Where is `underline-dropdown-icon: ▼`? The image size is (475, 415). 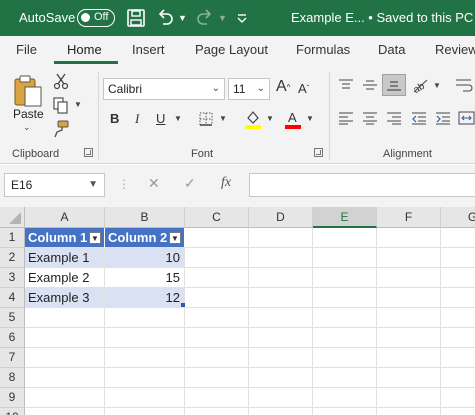
underline-dropdown-icon: ▼ is located at coordinates (178, 118).